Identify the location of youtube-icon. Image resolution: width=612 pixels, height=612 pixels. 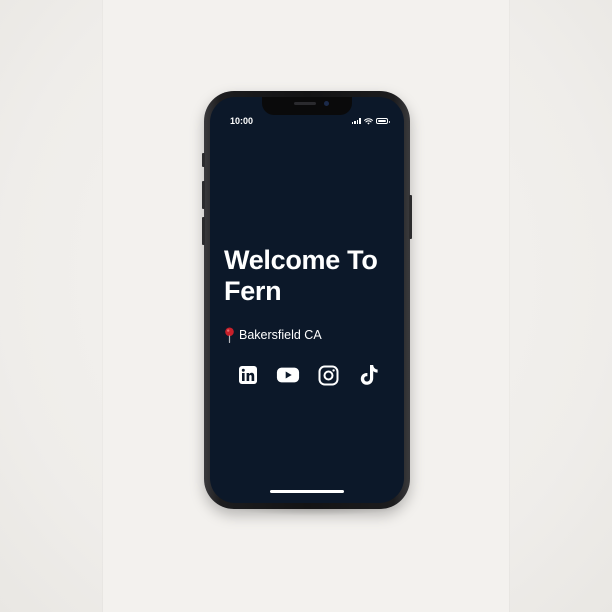
(288, 375).